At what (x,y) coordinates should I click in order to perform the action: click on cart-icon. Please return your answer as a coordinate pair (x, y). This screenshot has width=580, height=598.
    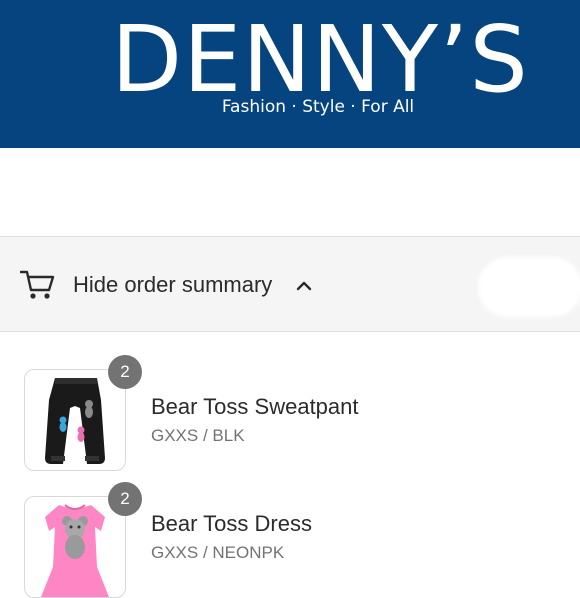
    Looking at the image, I should click on (37, 284).